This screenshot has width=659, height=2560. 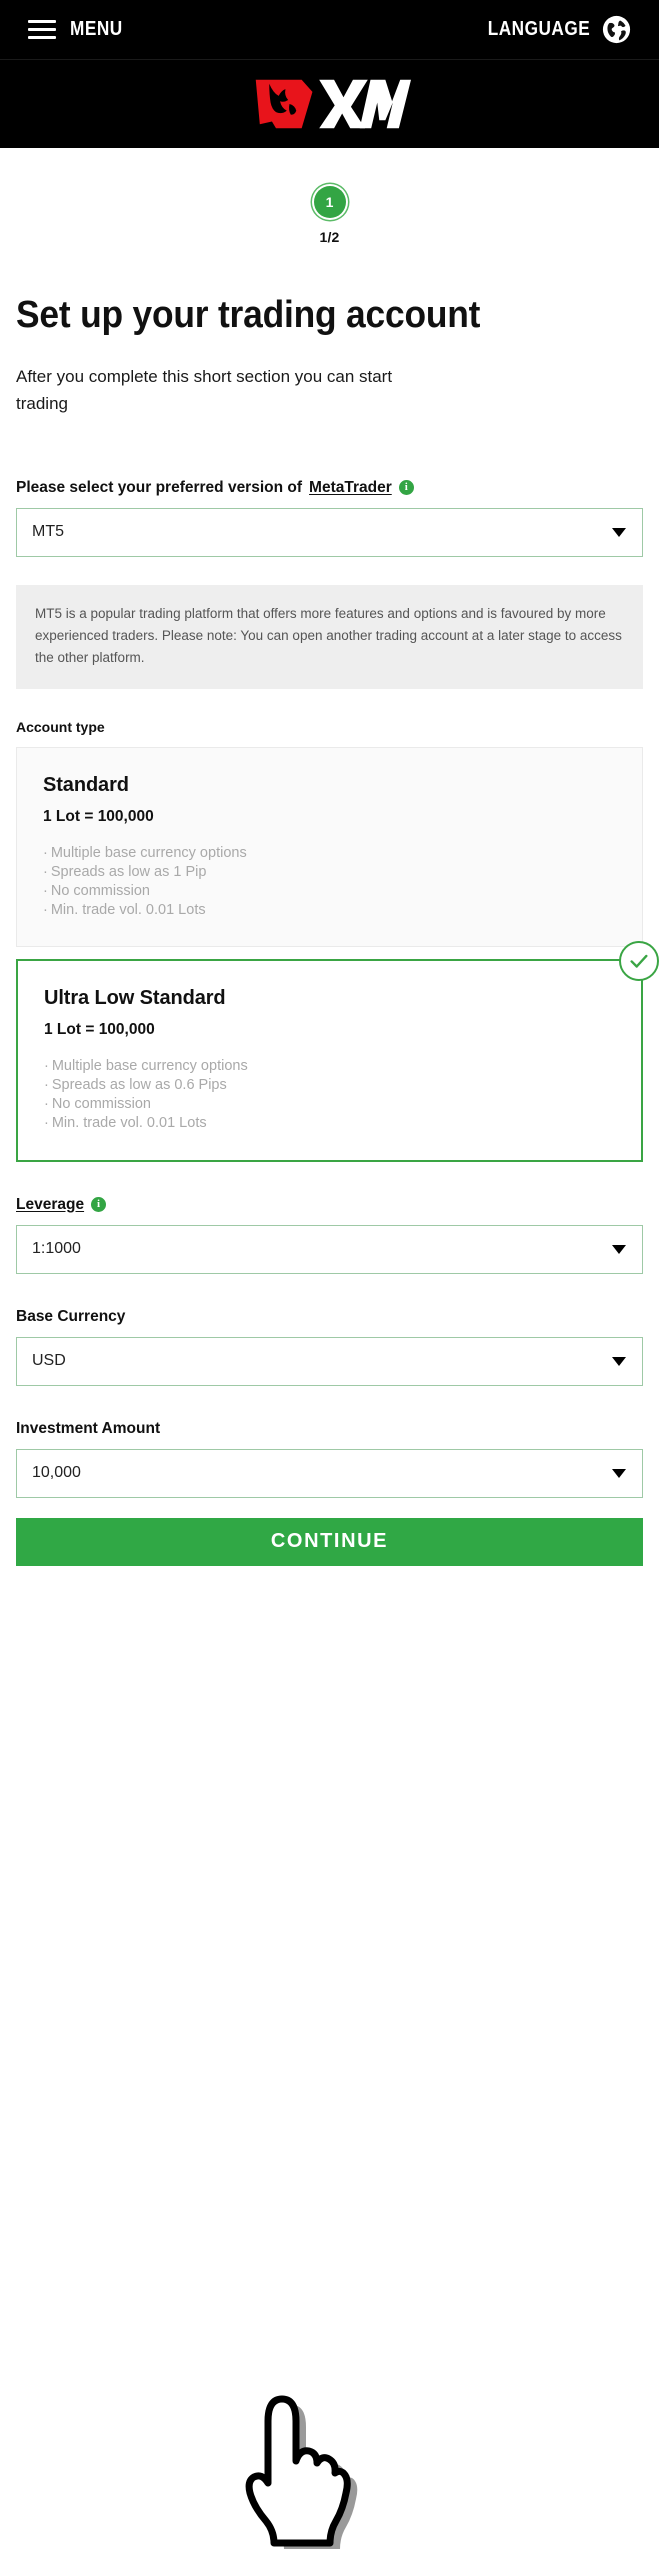 I want to click on language-button: LANGUAGE, so click(x=551, y=29).